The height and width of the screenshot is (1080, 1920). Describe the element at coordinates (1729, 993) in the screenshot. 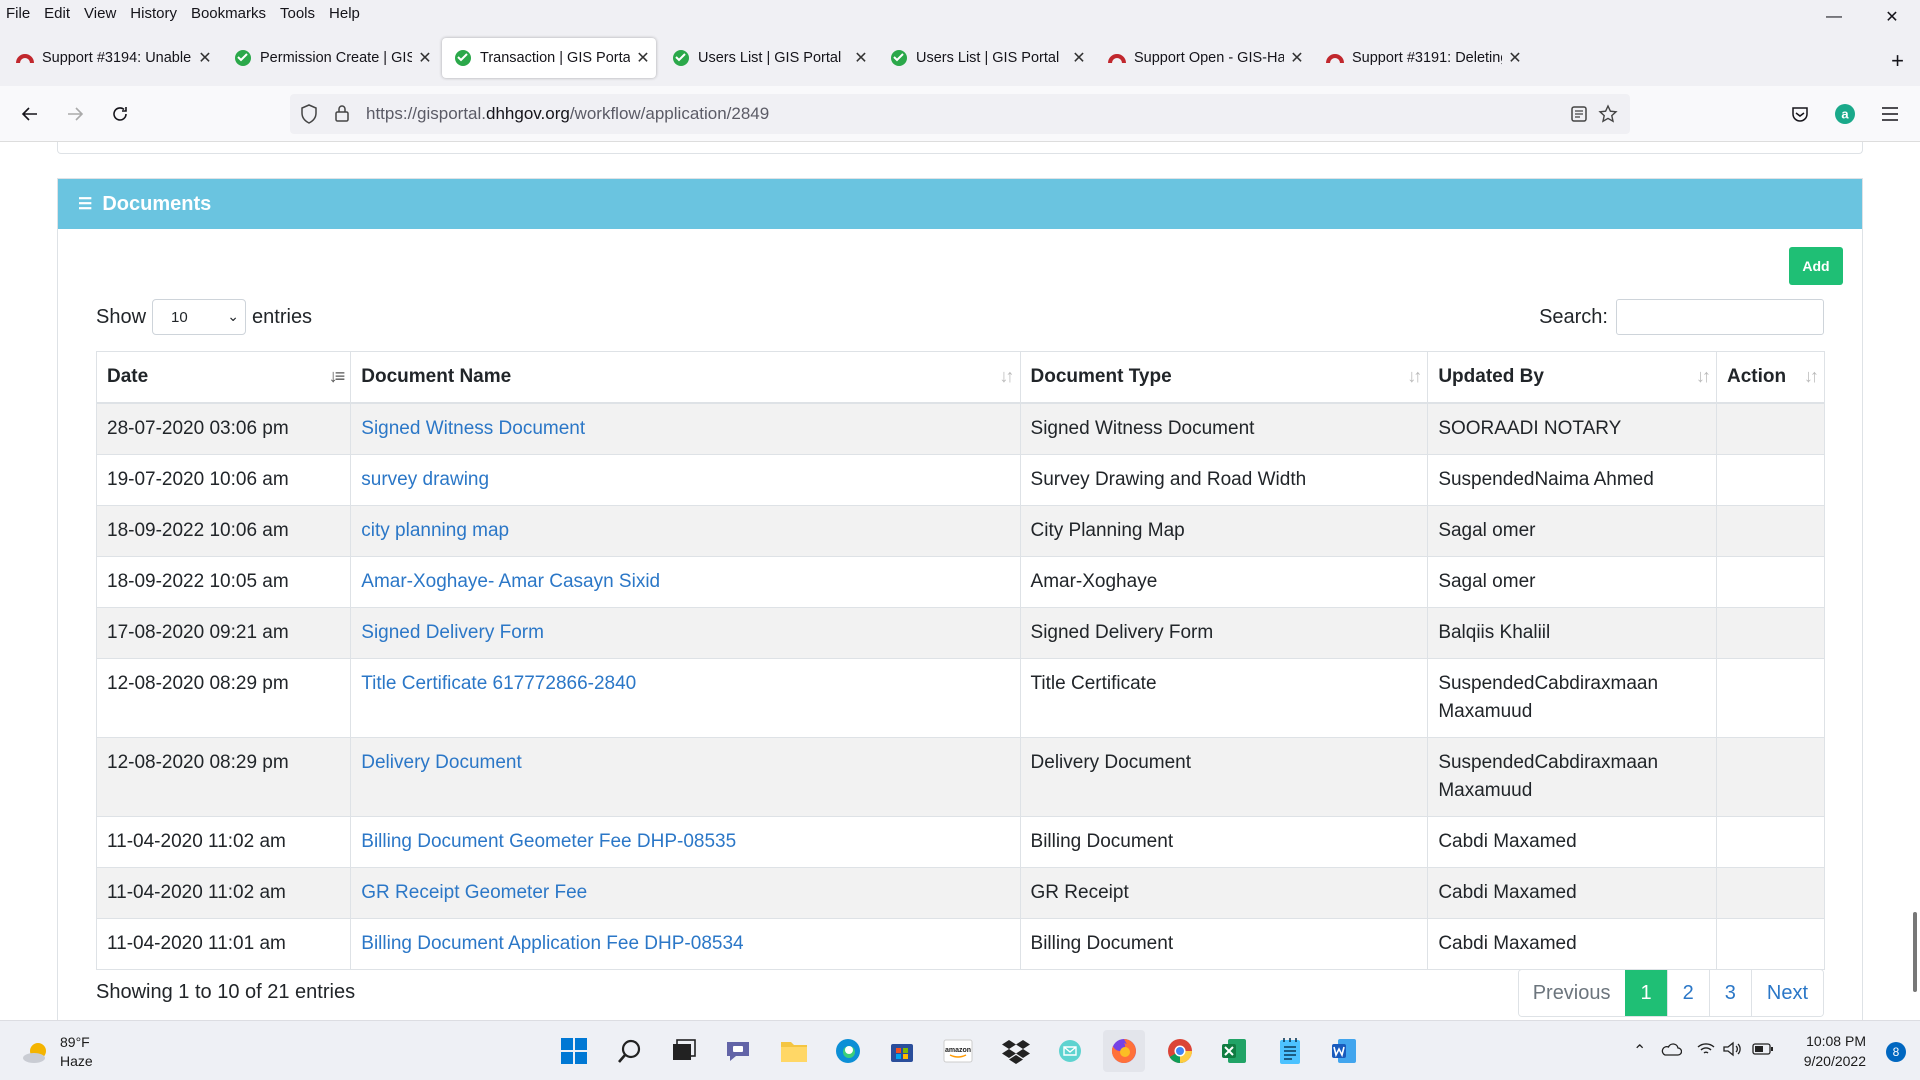

I see `page-button-3: 3` at that location.